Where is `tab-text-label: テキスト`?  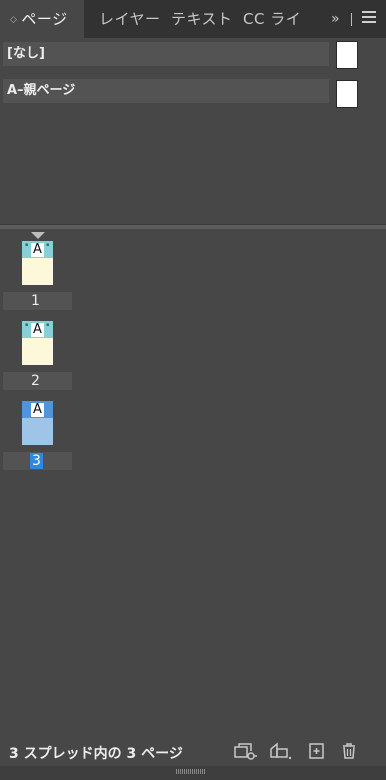 tab-text-label: テキスト is located at coordinates (202, 19).